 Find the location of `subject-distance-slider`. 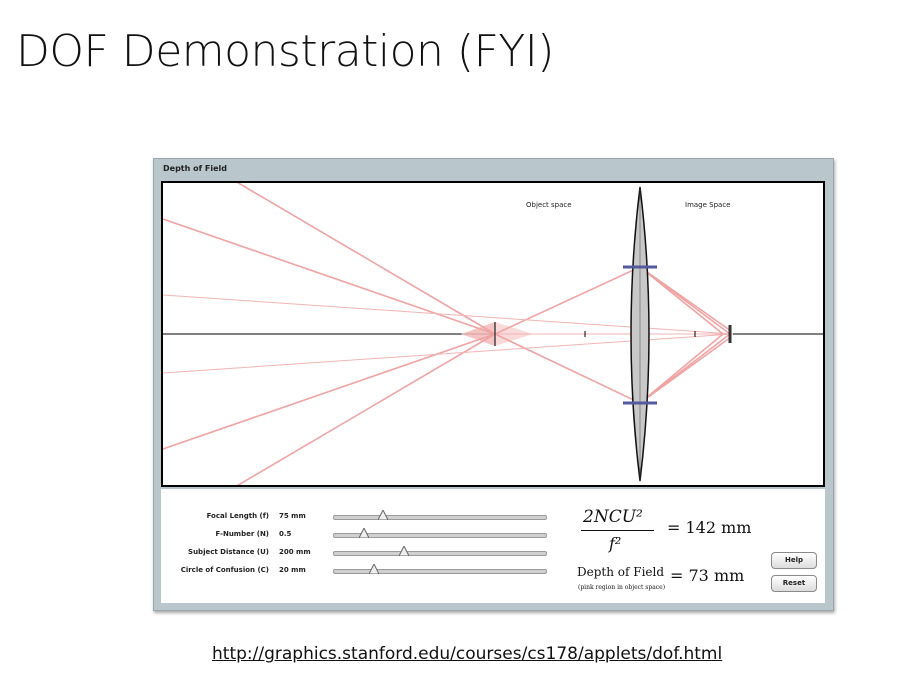

subject-distance-slider is located at coordinates (440, 551).